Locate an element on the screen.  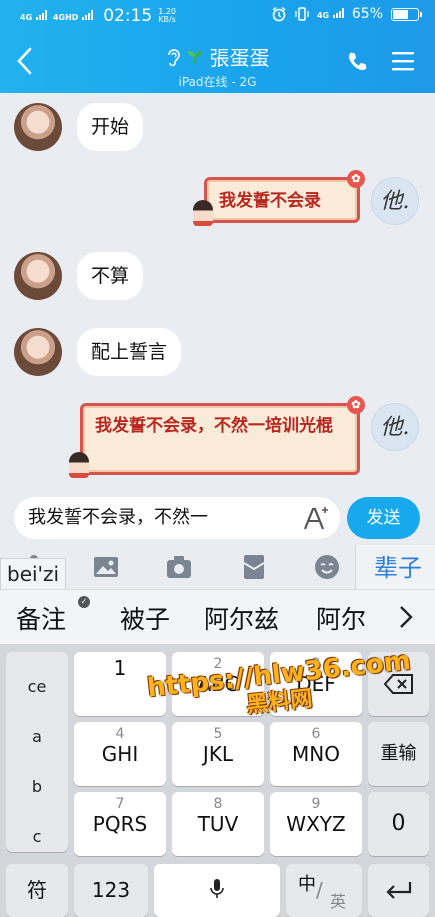
message-bubble: 配上誓言 is located at coordinates (129, 352).